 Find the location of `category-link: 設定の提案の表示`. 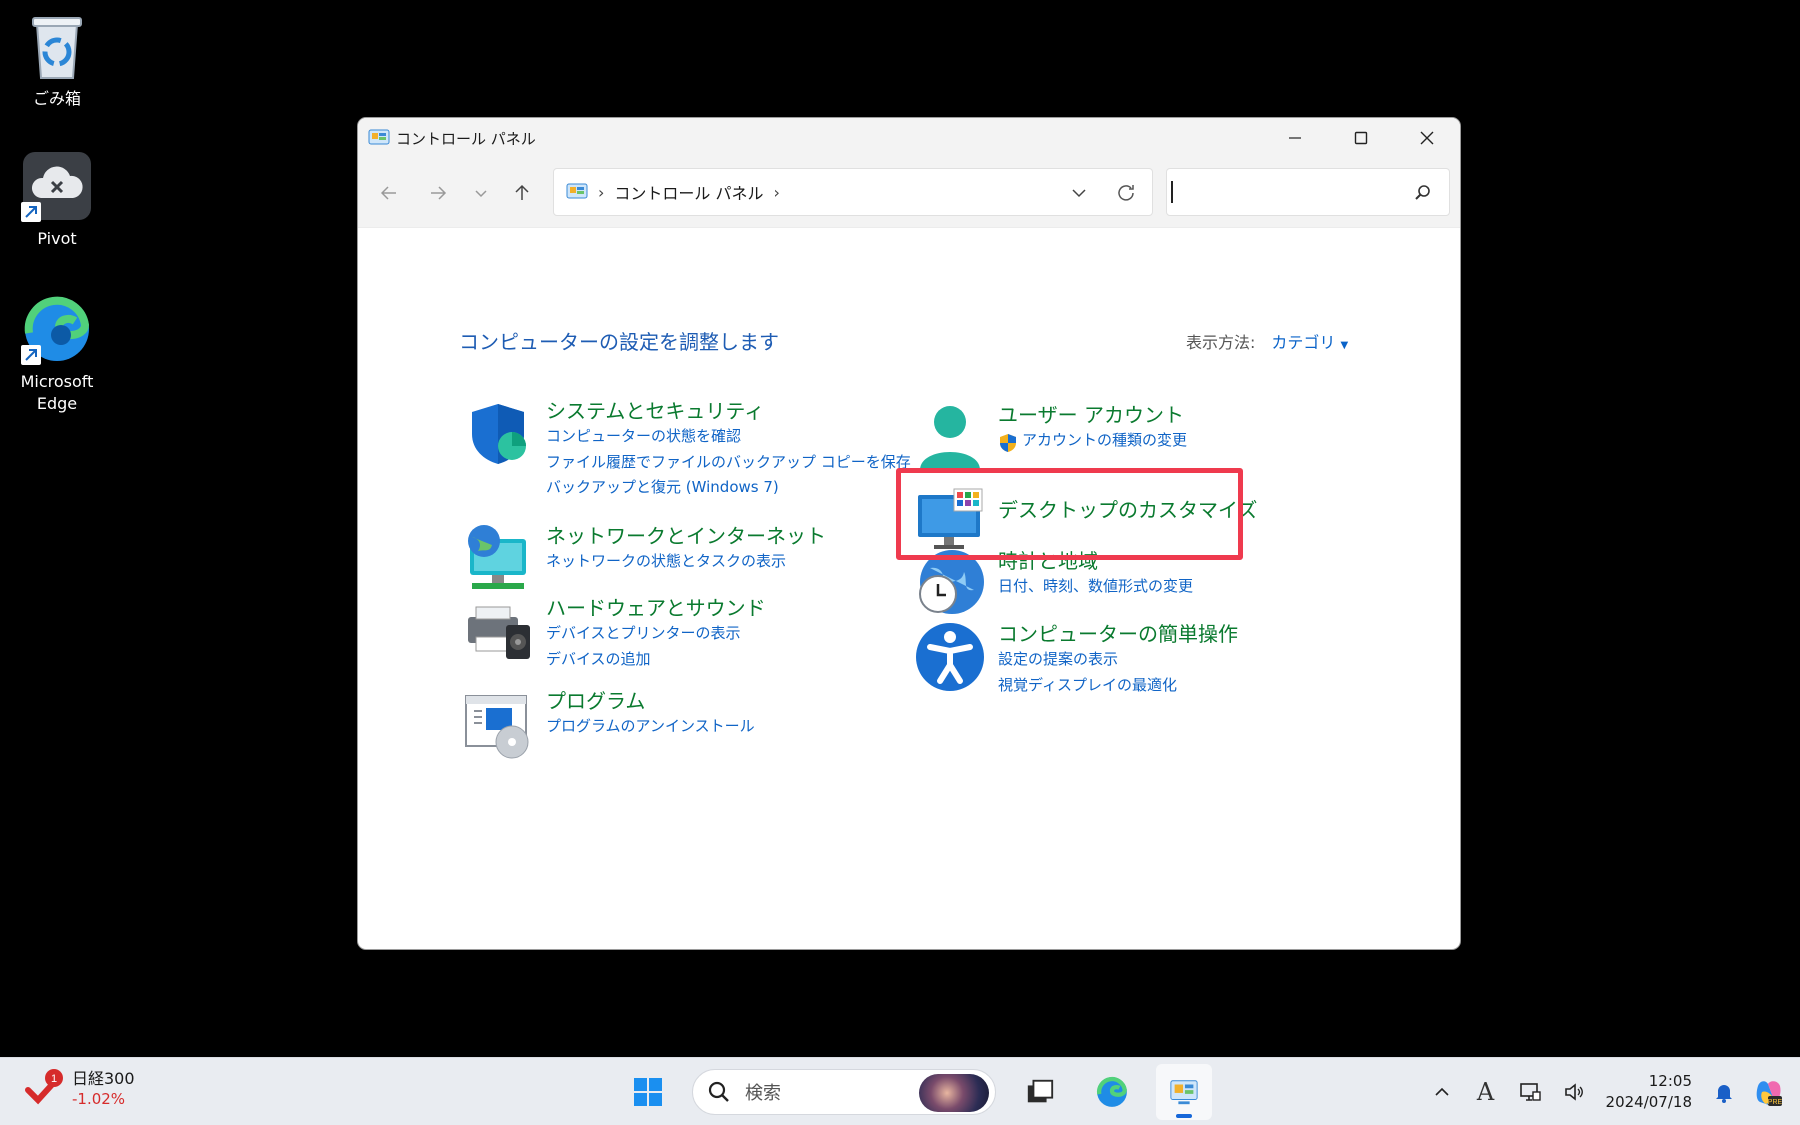

category-link: 設定の提案の表示 is located at coordinates (1118, 660).